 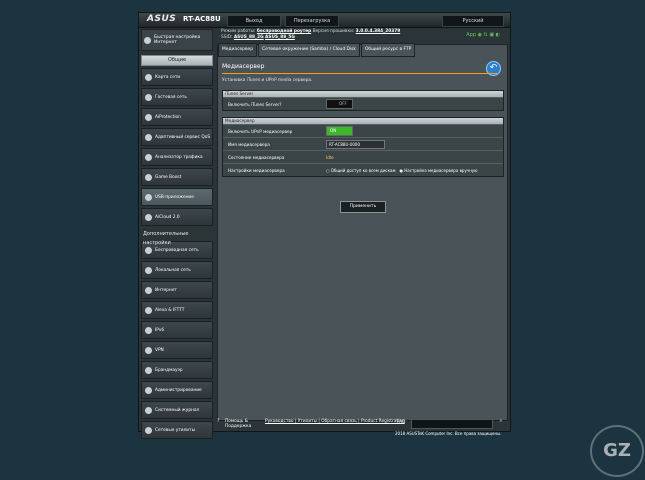 What do you see at coordinates (177, 157) in the screenshot?
I see `sidebar-item-traffic-analyzer: Анализатор трафика` at bounding box center [177, 157].